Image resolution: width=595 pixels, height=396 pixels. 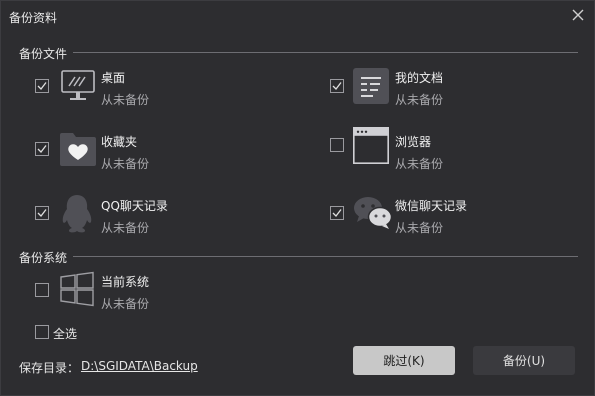 What do you see at coordinates (371, 86) in the screenshot?
I see `documents-icon` at bounding box center [371, 86].